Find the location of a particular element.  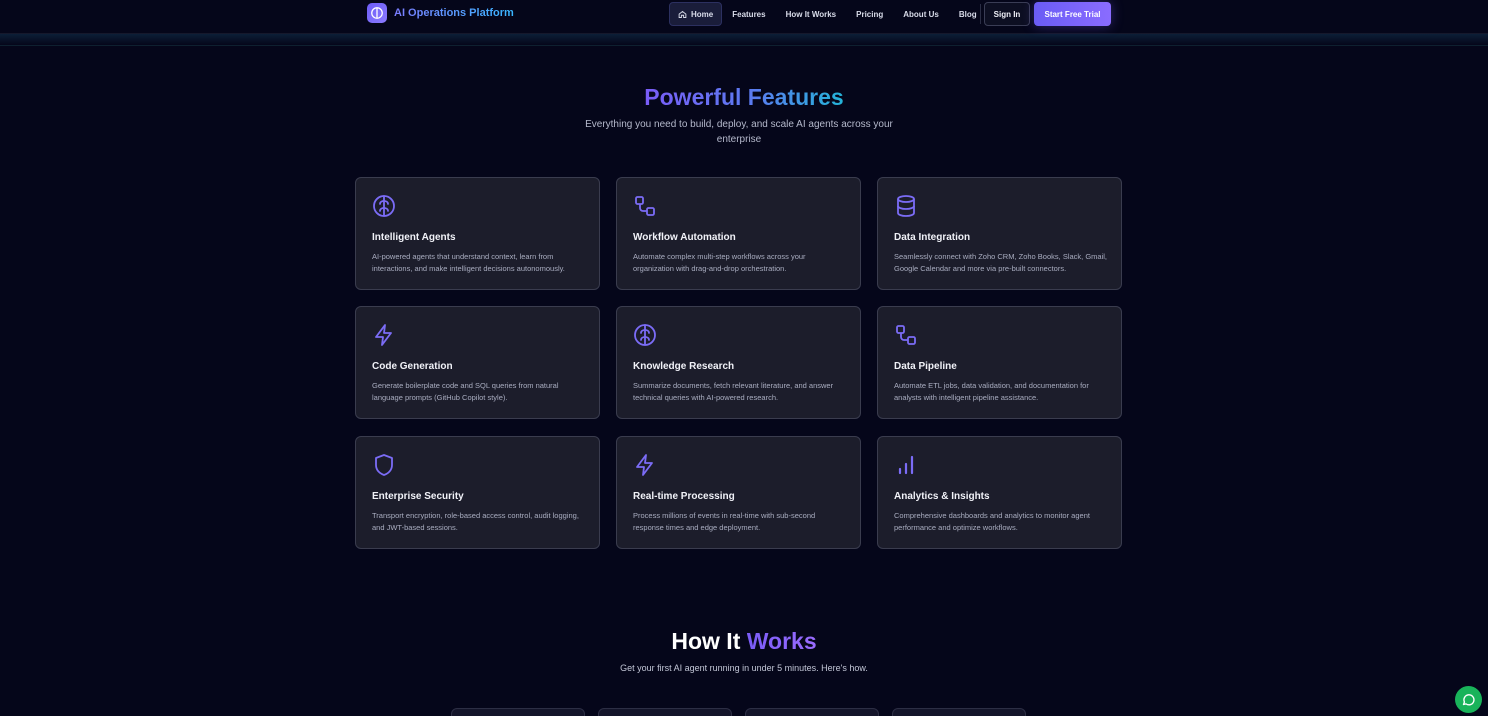

brand: AI Operations Platform is located at coordinates (440, 13).